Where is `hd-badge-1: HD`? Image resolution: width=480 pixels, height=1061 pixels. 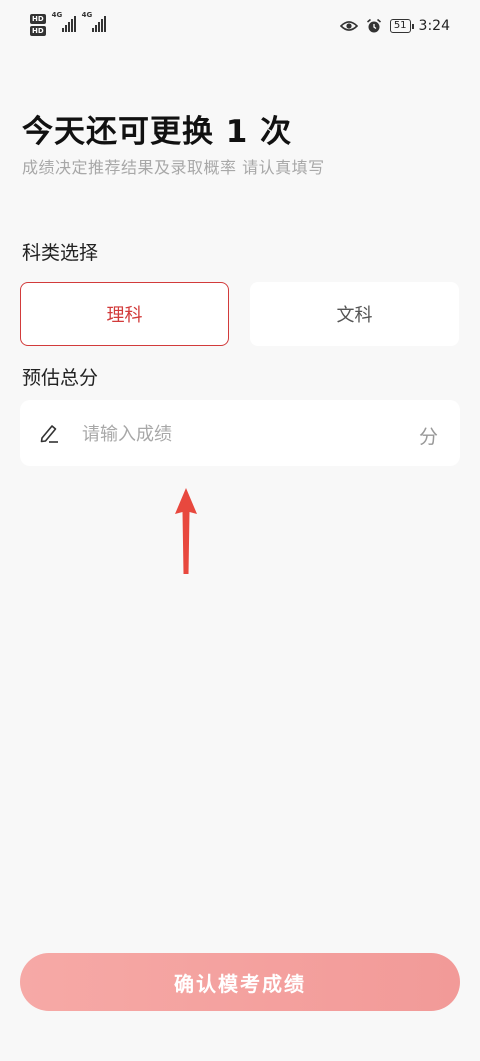 hd-badge-1: HD is located at coordinates (38, 19).